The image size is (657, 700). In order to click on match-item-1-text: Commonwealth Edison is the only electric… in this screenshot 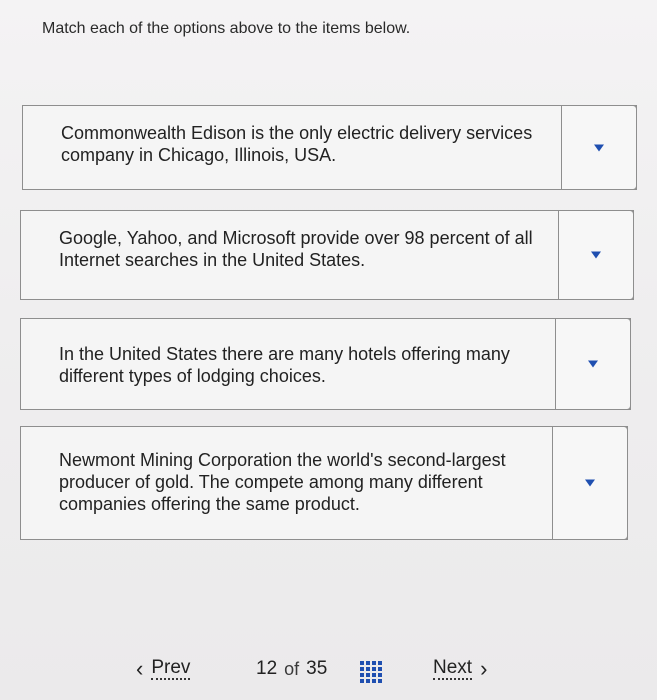, I will do `click(297, 144)`.